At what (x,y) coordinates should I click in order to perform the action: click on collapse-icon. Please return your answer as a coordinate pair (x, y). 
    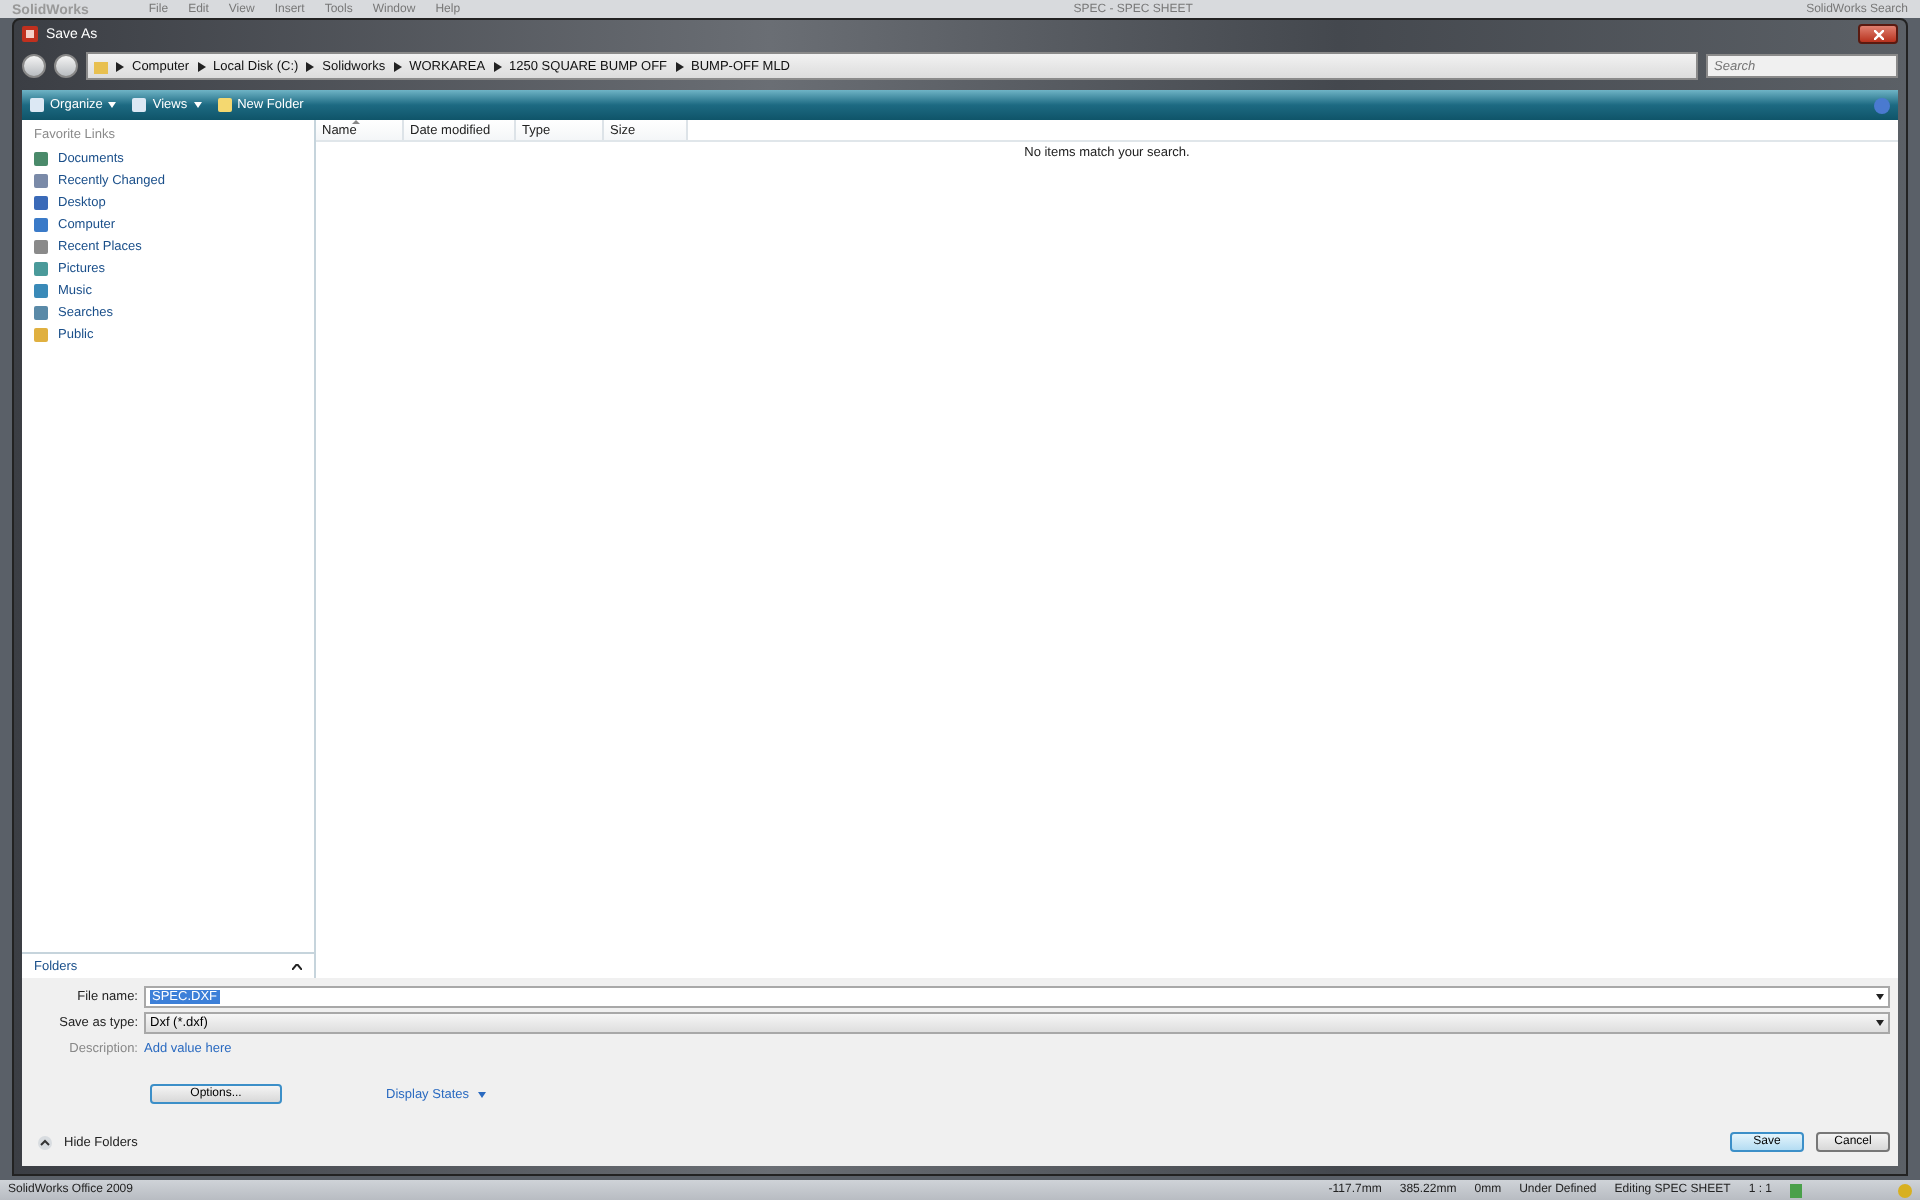
    Looking at the image, I should click on (45, 1142).